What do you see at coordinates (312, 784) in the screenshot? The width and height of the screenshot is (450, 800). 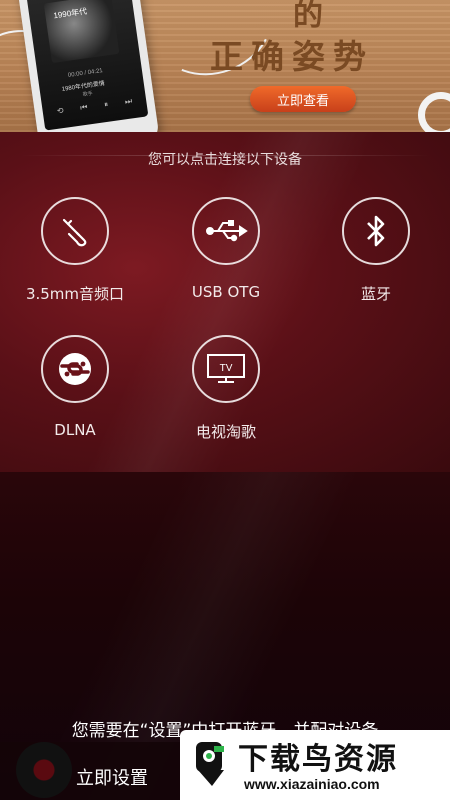 I see `watermark-url: www.xiazainiao.com` at bounding box center [312, 784].